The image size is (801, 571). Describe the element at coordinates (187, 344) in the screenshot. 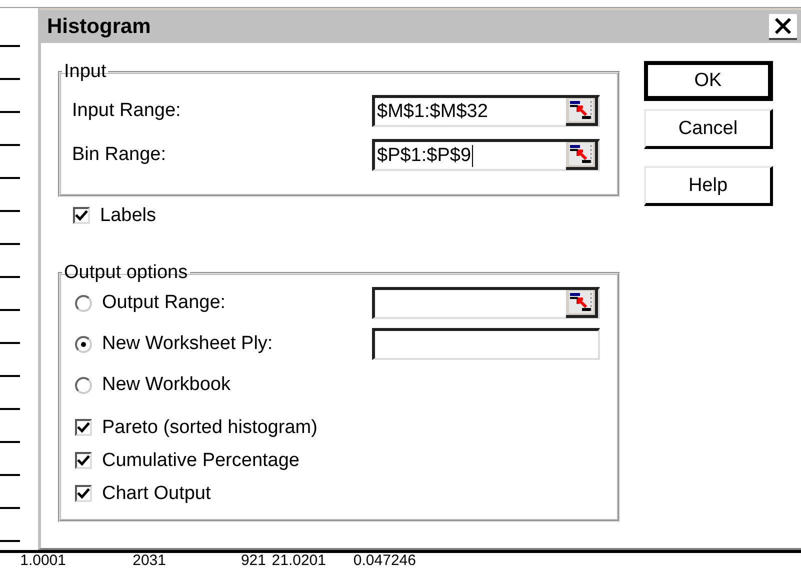

I see `radio-label: New Worksheet Ply:` at that location.